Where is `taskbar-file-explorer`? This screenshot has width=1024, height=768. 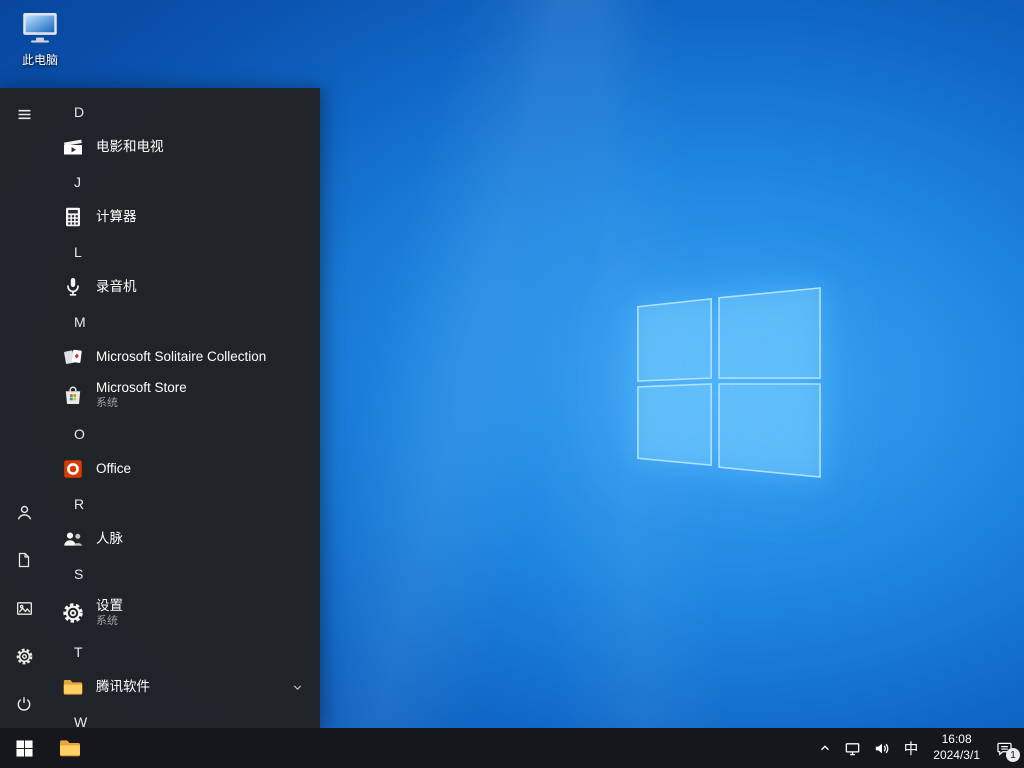
taskbar-file-explorer is located at coordinates (70, 748).